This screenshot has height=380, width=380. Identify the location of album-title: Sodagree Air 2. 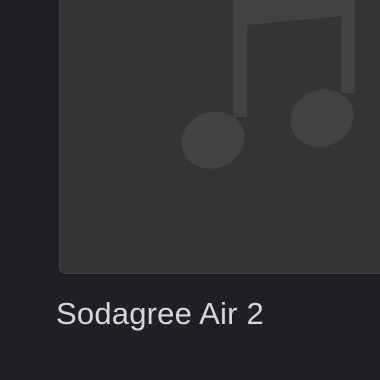
(160, 314).